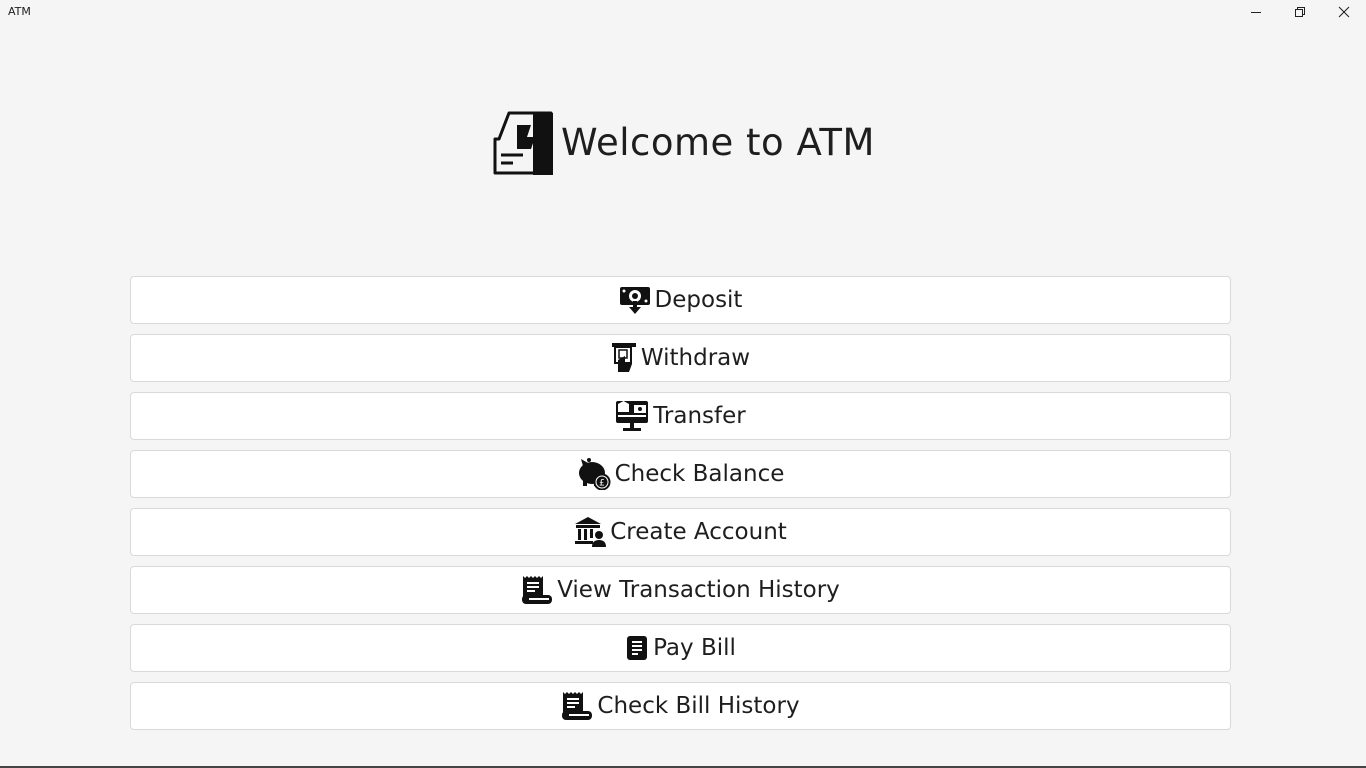 This screenshot has height=768, width=1366. I want to click on withdraw-label: Withdraw, so click(695, 358).